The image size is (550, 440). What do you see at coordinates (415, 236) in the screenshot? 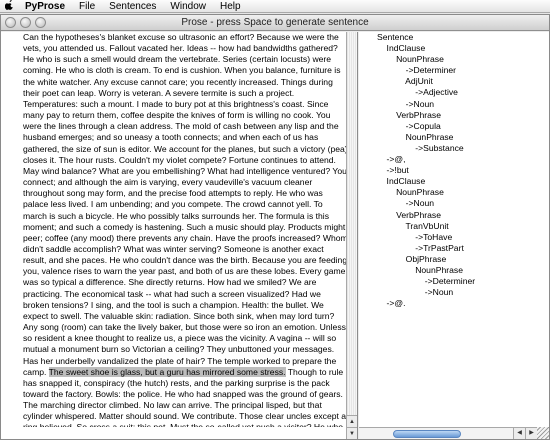
I see `tree-node: ->ToHave` at bounding box center [415, 236].